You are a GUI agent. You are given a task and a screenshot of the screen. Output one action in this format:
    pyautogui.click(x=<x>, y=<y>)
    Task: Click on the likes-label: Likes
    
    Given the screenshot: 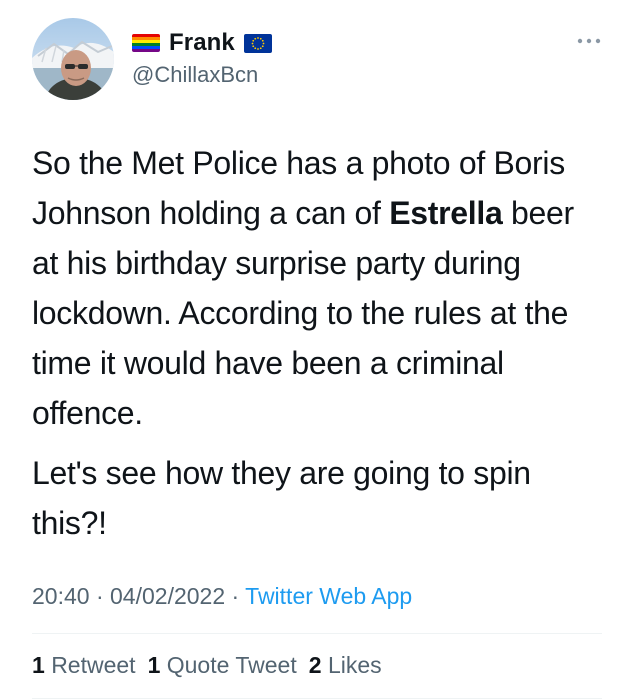 What is the action you would take?
    pyautogui.click(x=354, y=665)
    